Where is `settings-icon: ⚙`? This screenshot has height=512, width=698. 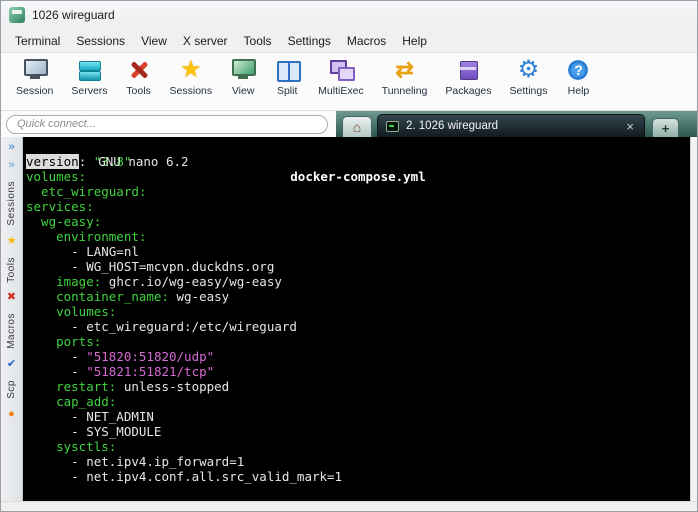
settings-icon: ⚙ is located at coordinates (528, 69).